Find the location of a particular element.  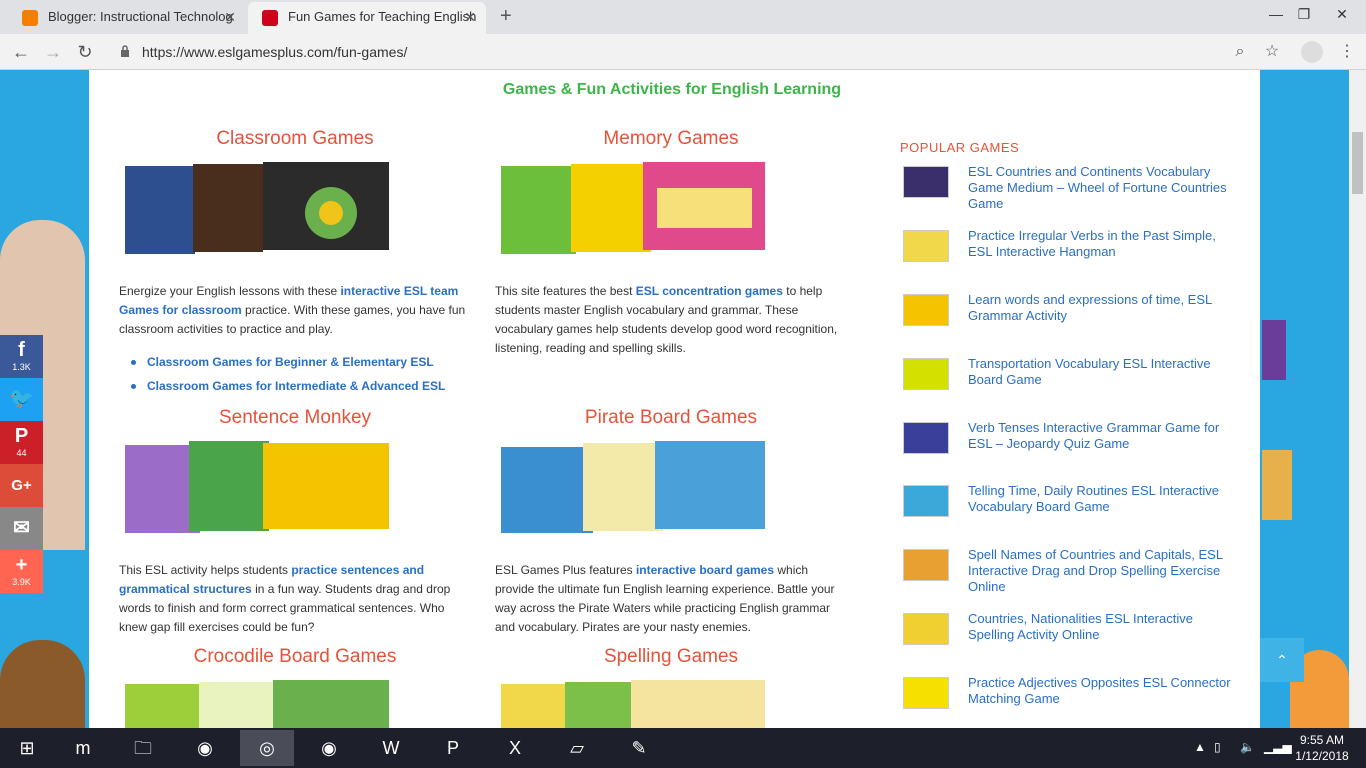

memory-games-thumbnail is located at coordinates (633, 208).